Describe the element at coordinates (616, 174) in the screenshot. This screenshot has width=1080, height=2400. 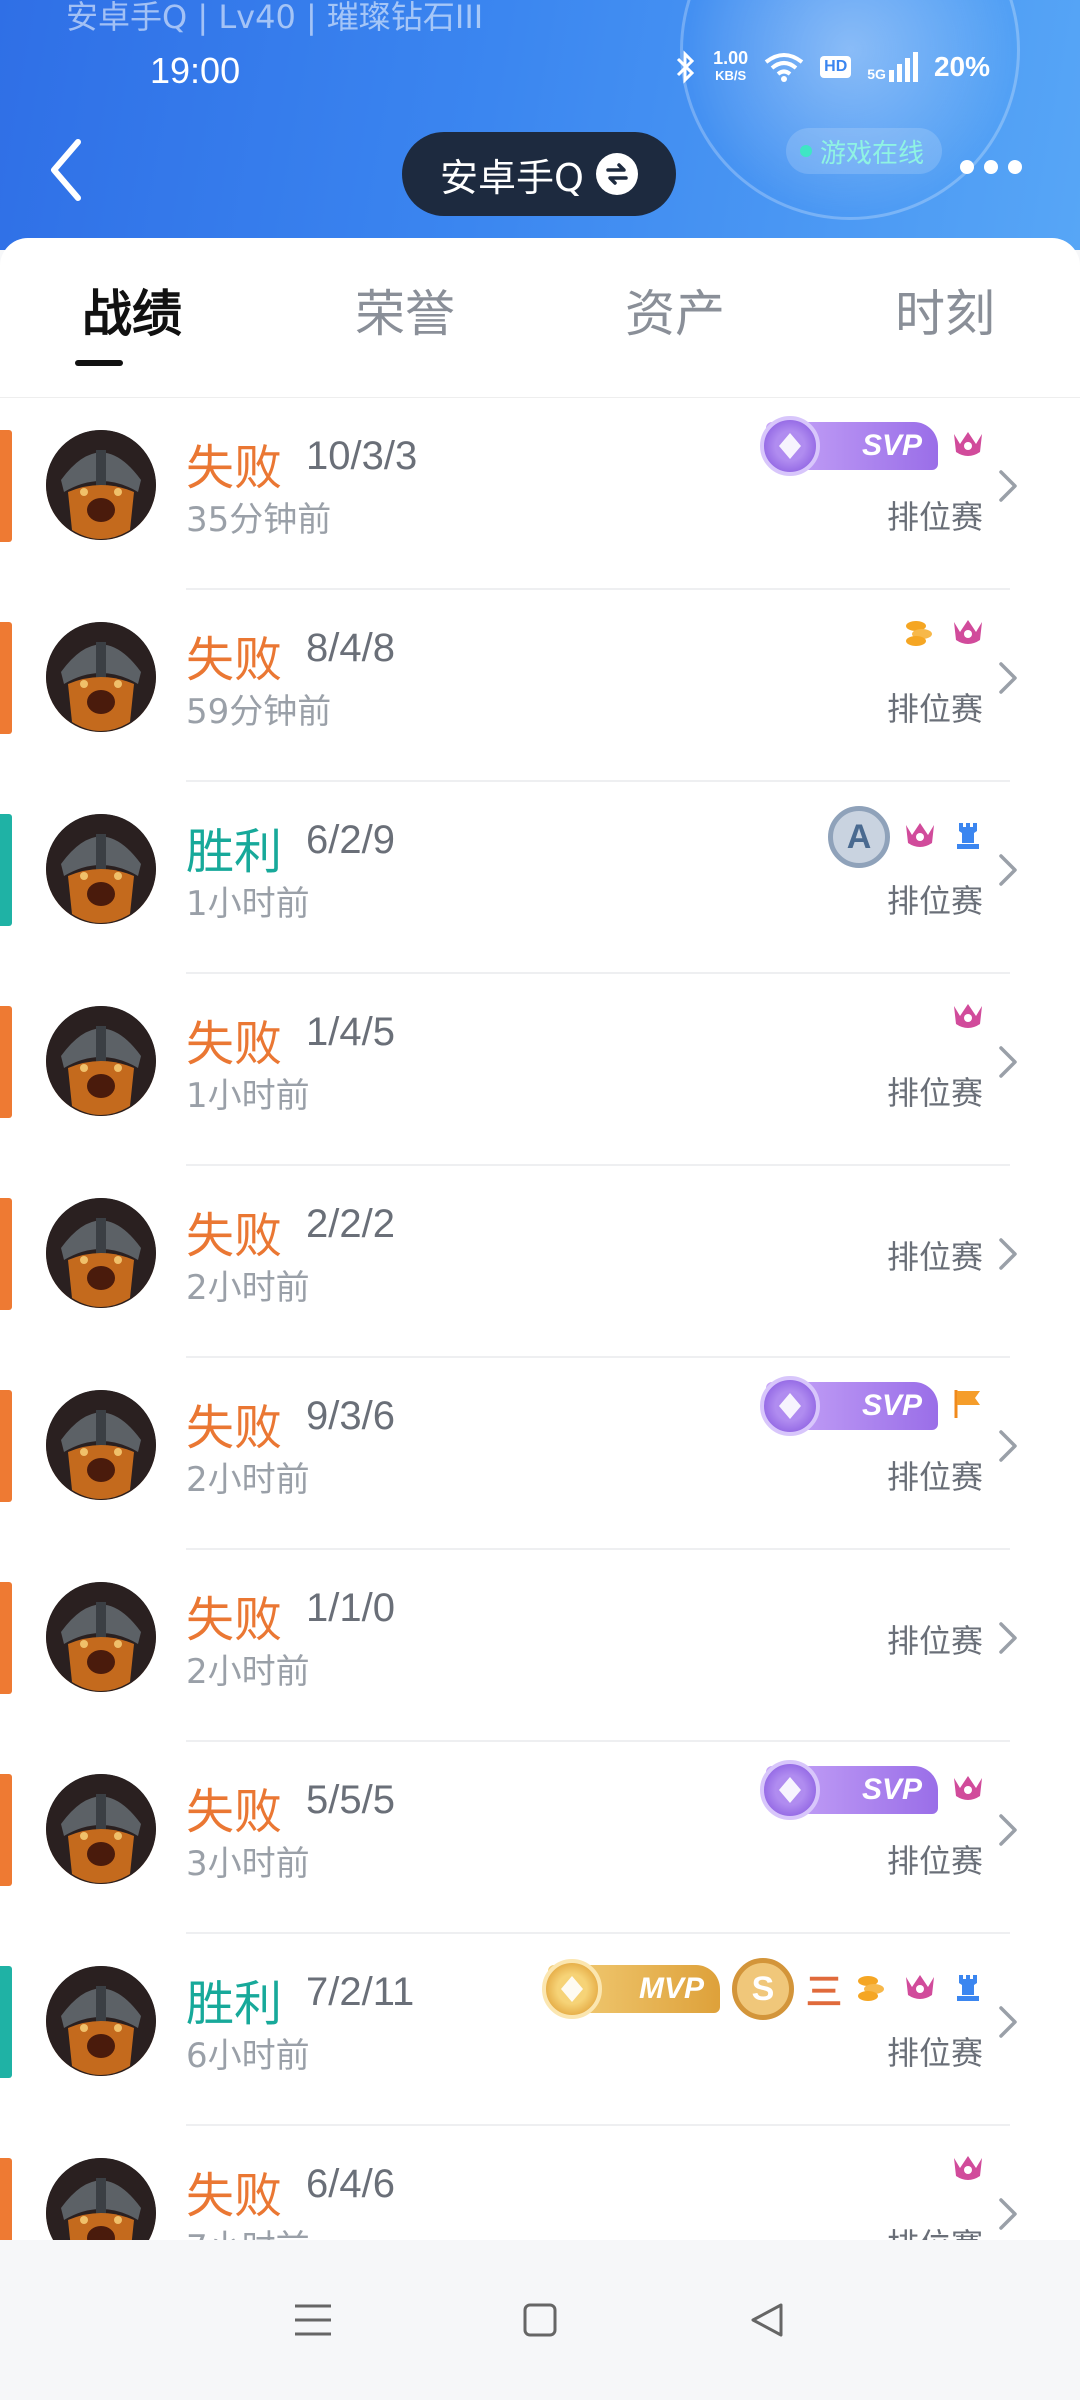
I see `swap-icon` at that location.